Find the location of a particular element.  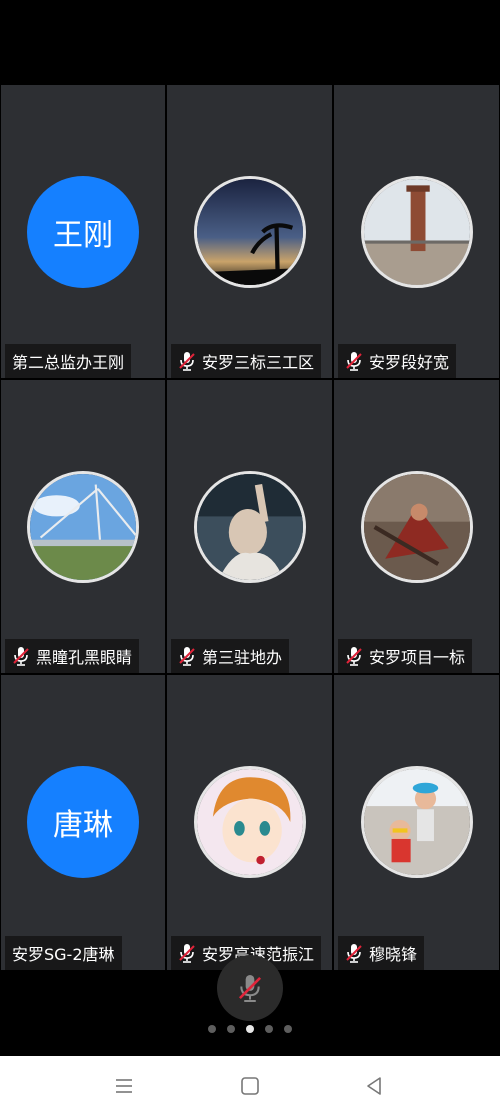

participant-tile: 唐琳 安罗SG-2唐琳 is located at coordinates (83, 822).